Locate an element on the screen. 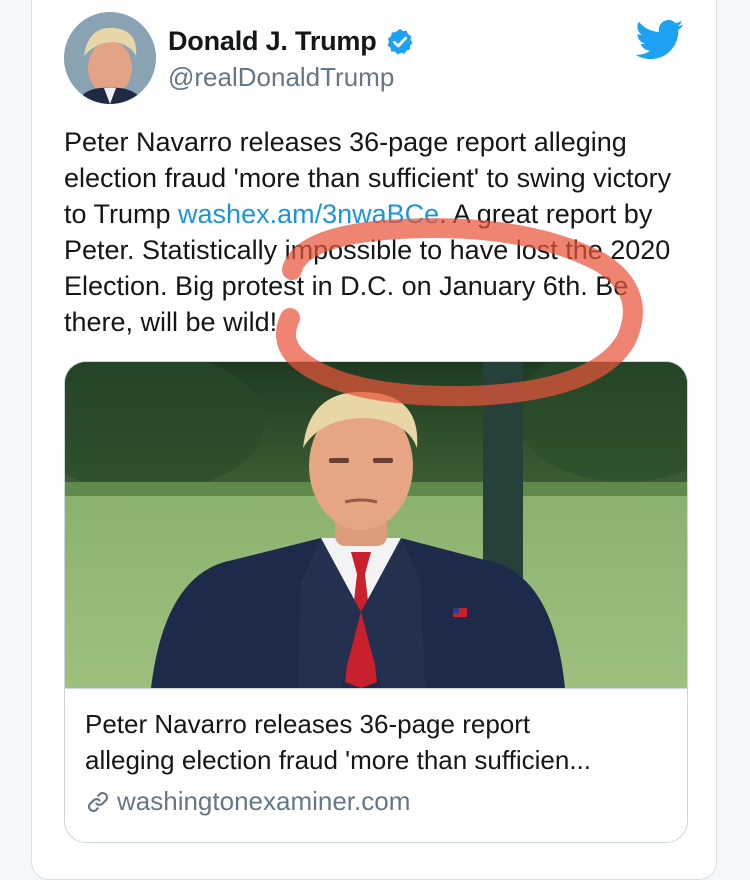 Image resolution: width=750 pixels, height=880 pixels. user-handle: @realDonaldTrump is located at coordinates (281, 77).